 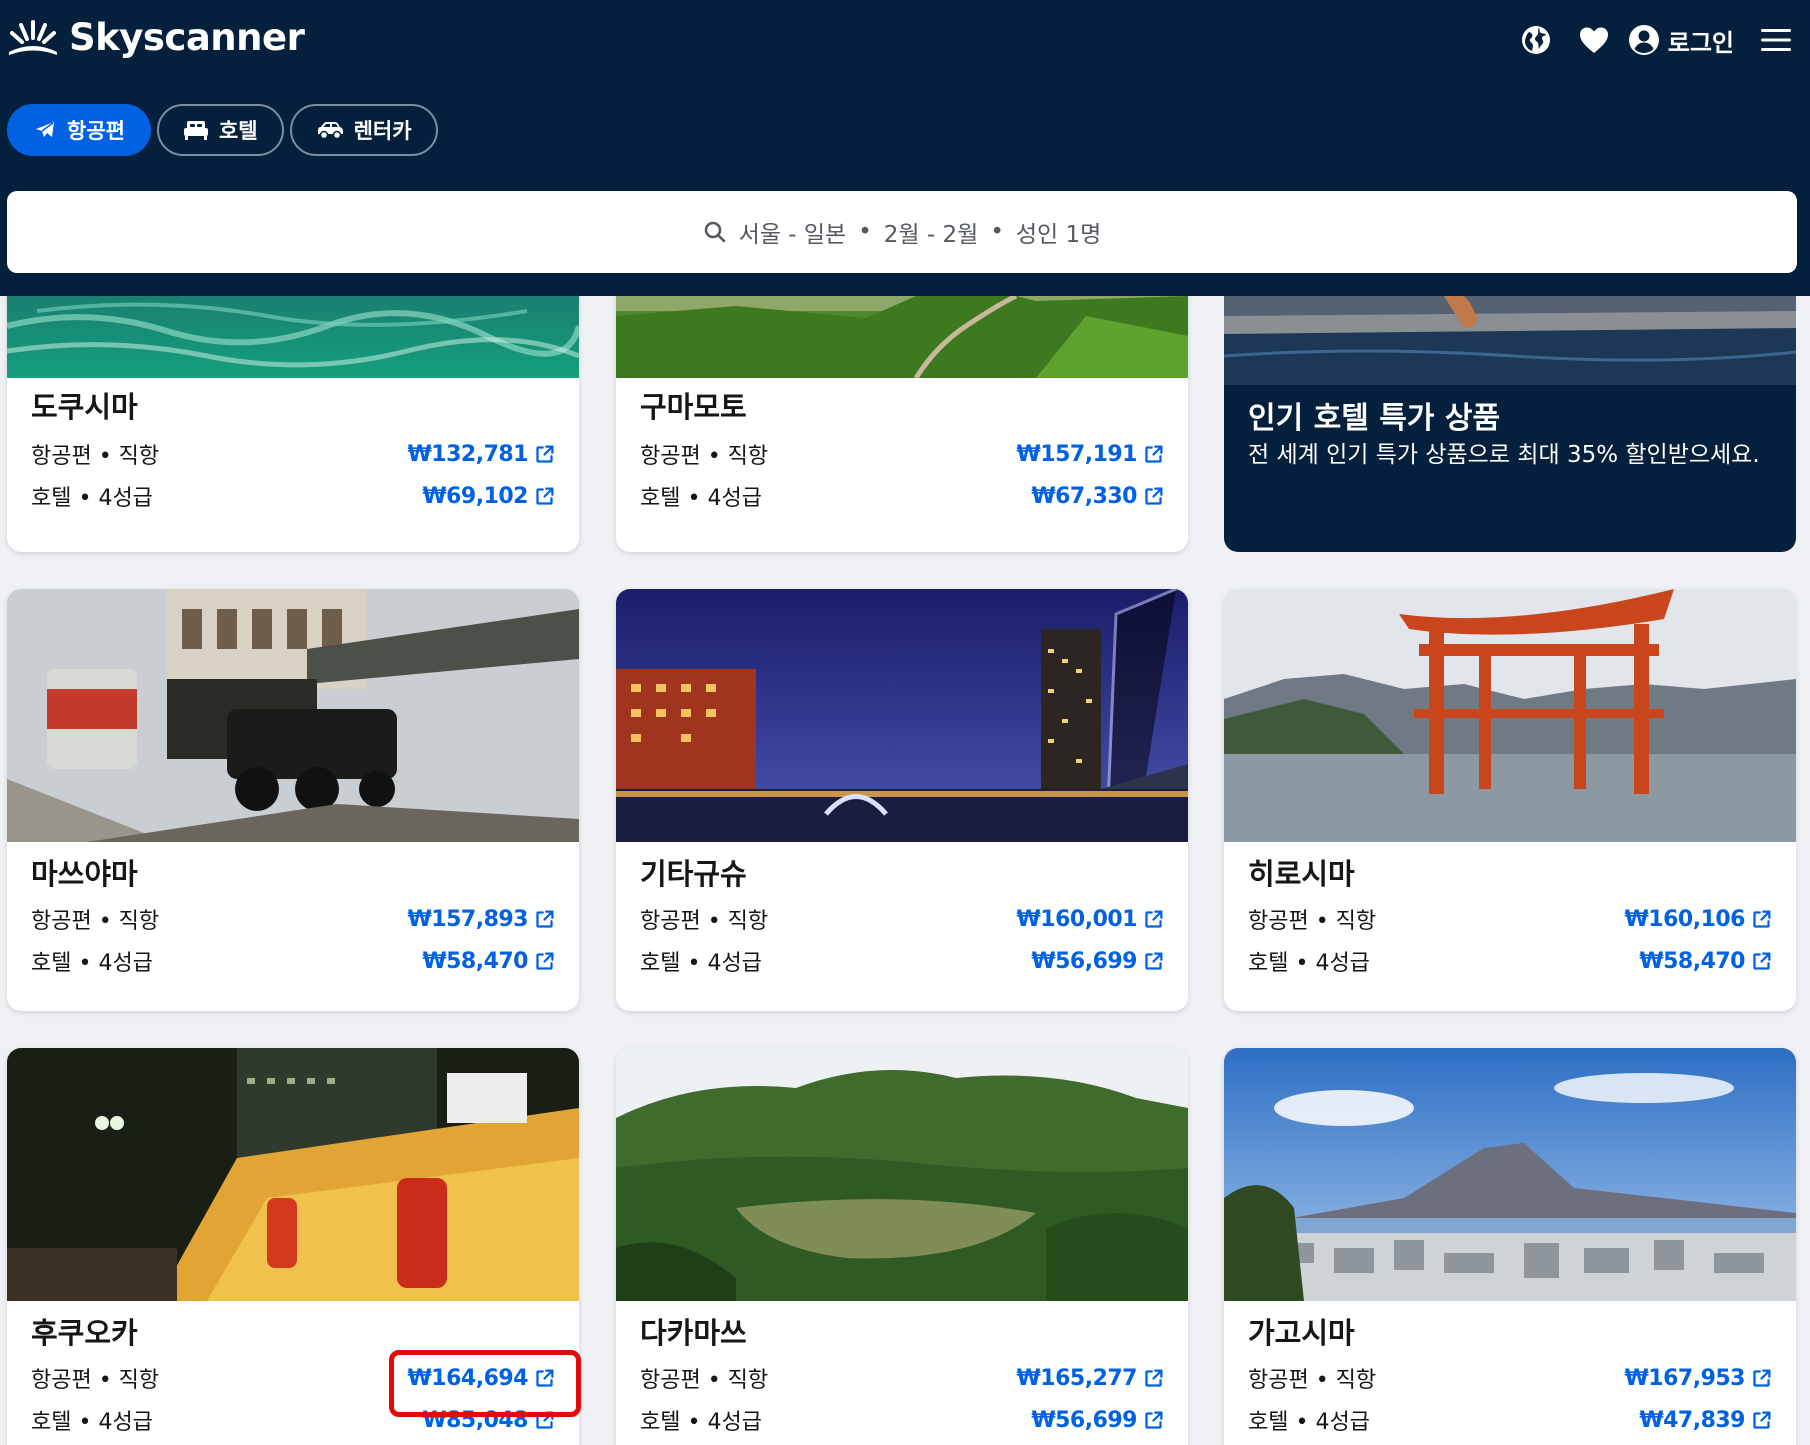 What do you see at coordinates (1058, 235) in the screenshot?
I see `search-travelers: 성인 1명` at bounding box center [1058, 235].